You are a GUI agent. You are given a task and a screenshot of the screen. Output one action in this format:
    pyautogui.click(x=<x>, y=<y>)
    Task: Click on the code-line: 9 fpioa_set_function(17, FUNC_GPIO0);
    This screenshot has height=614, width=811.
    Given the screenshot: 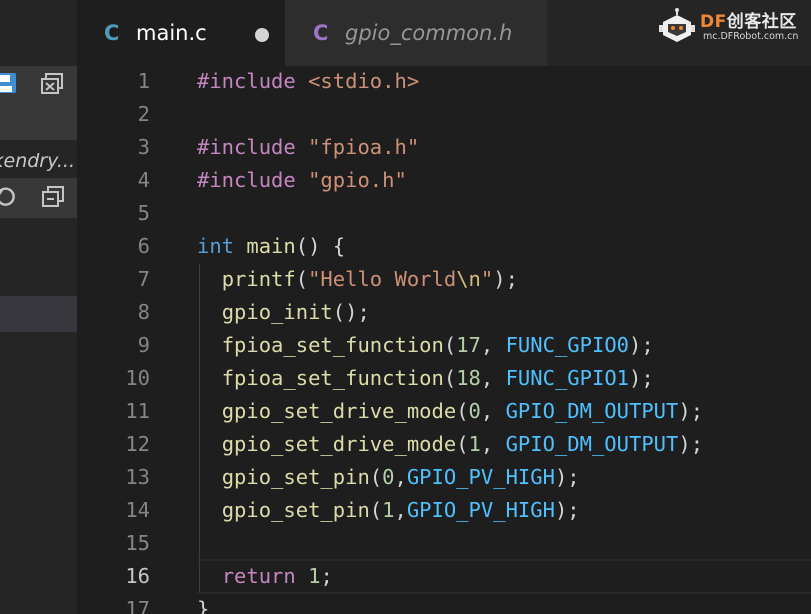 What is the action you would take?
    pyautogui.click(x=444, y=345)
    